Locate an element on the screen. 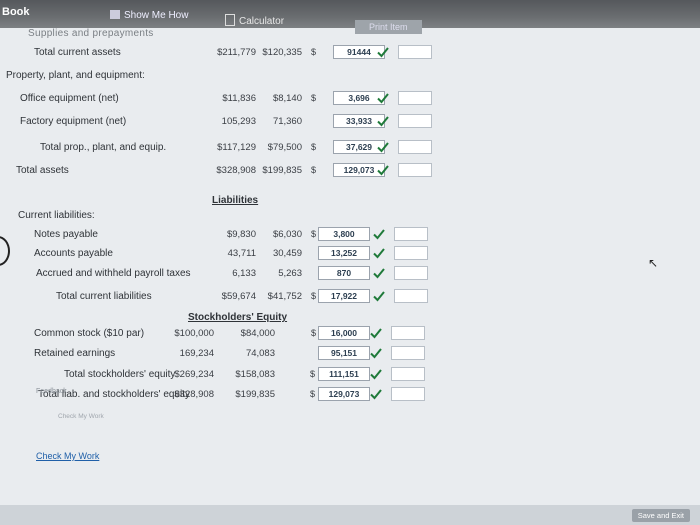 The width and height of the screenshot is (700, 525). prior-year-amount: $158,083 is located at coordinates (255, 374).